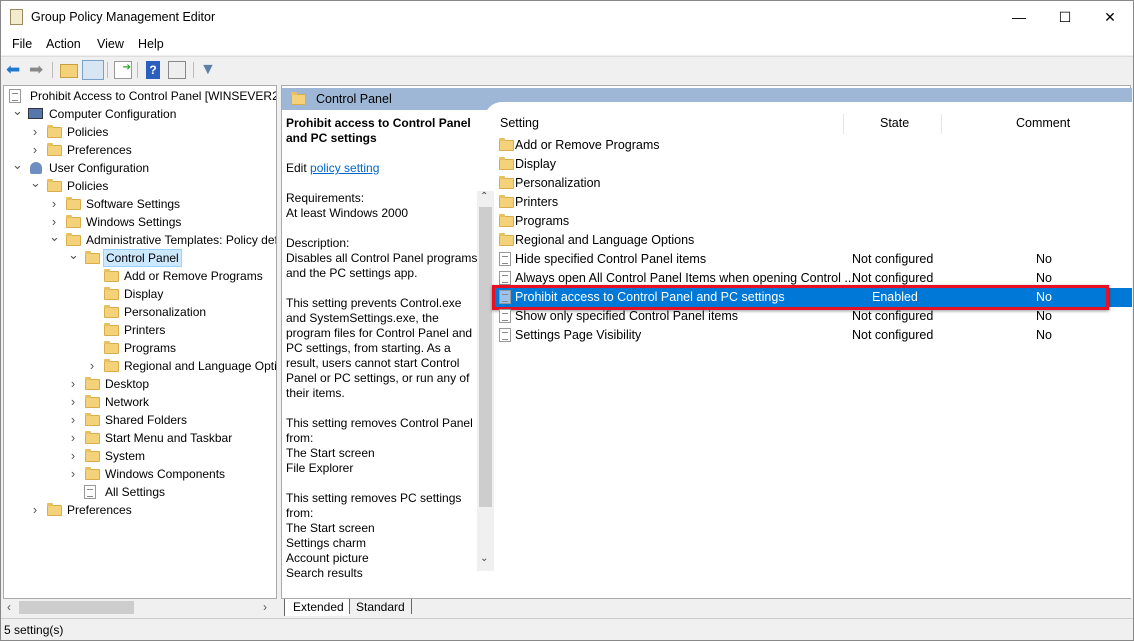 Image resolution: width=1134 pixels, height=641 pixels. Describe the element at coordinates (140, 492) in the screenshot. I see `tree-item: All Settings` at that location.